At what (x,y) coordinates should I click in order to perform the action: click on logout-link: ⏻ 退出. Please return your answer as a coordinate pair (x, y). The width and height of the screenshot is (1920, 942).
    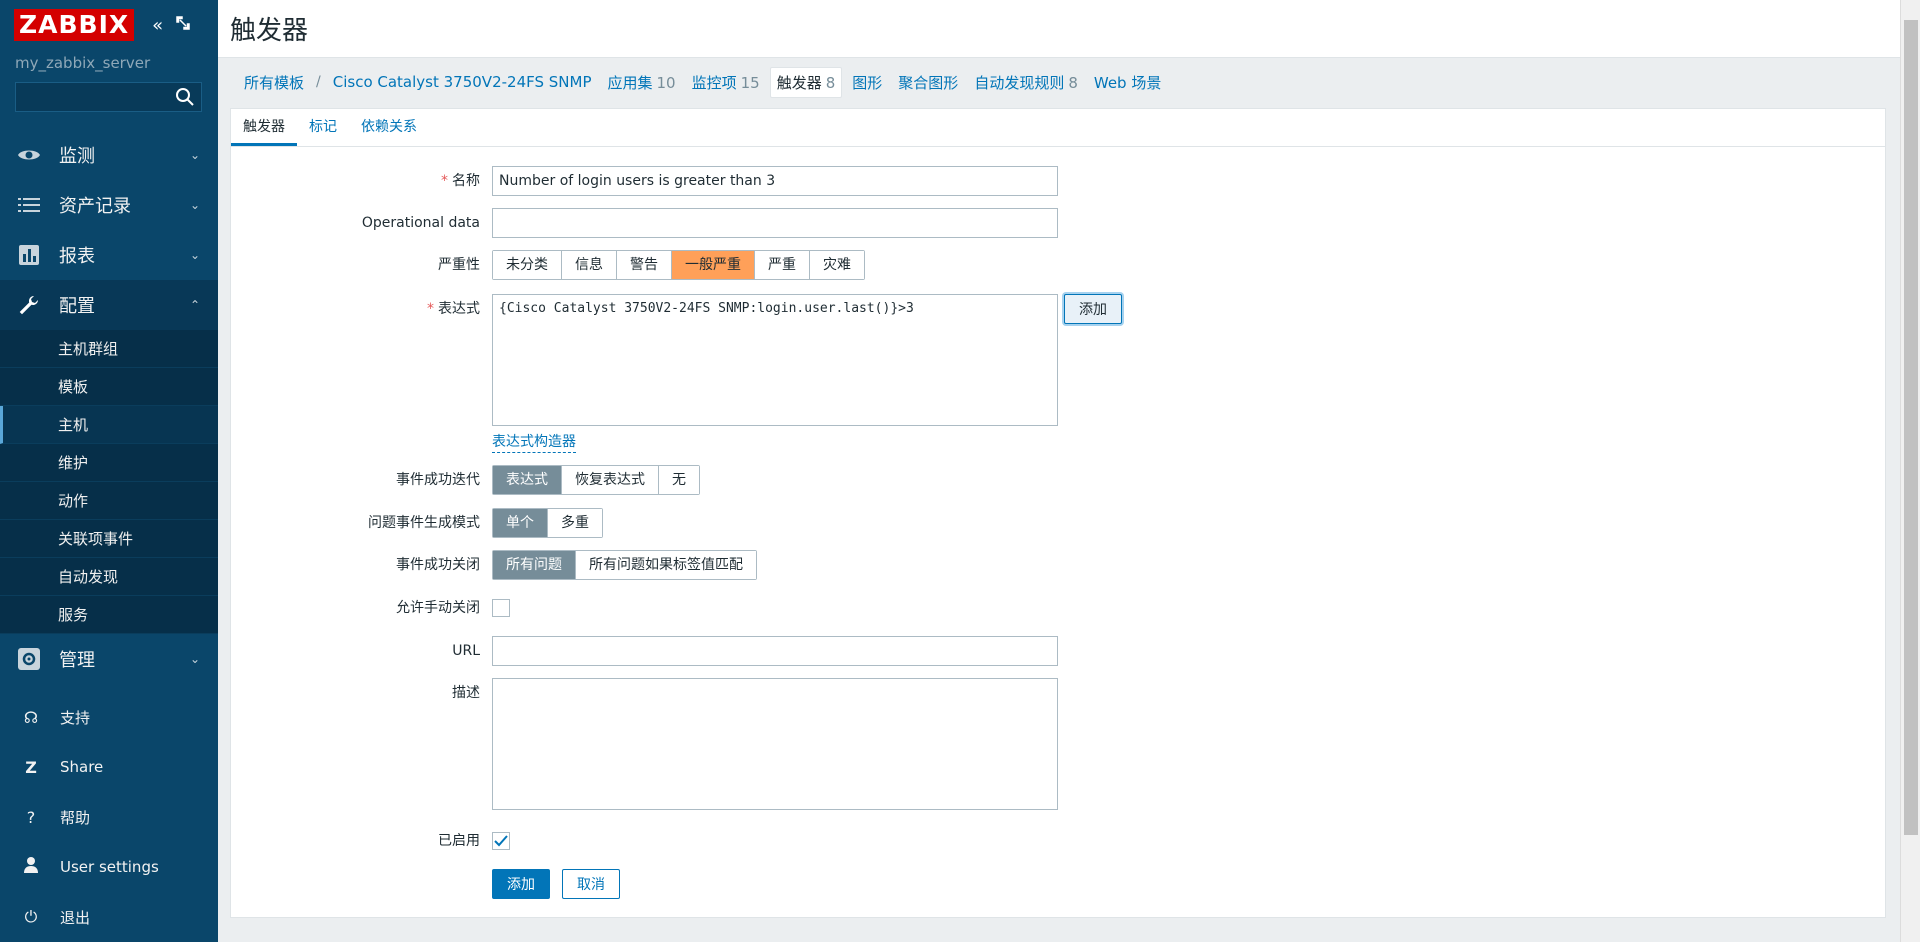
    Looking at the image, I should click on (109, 917).